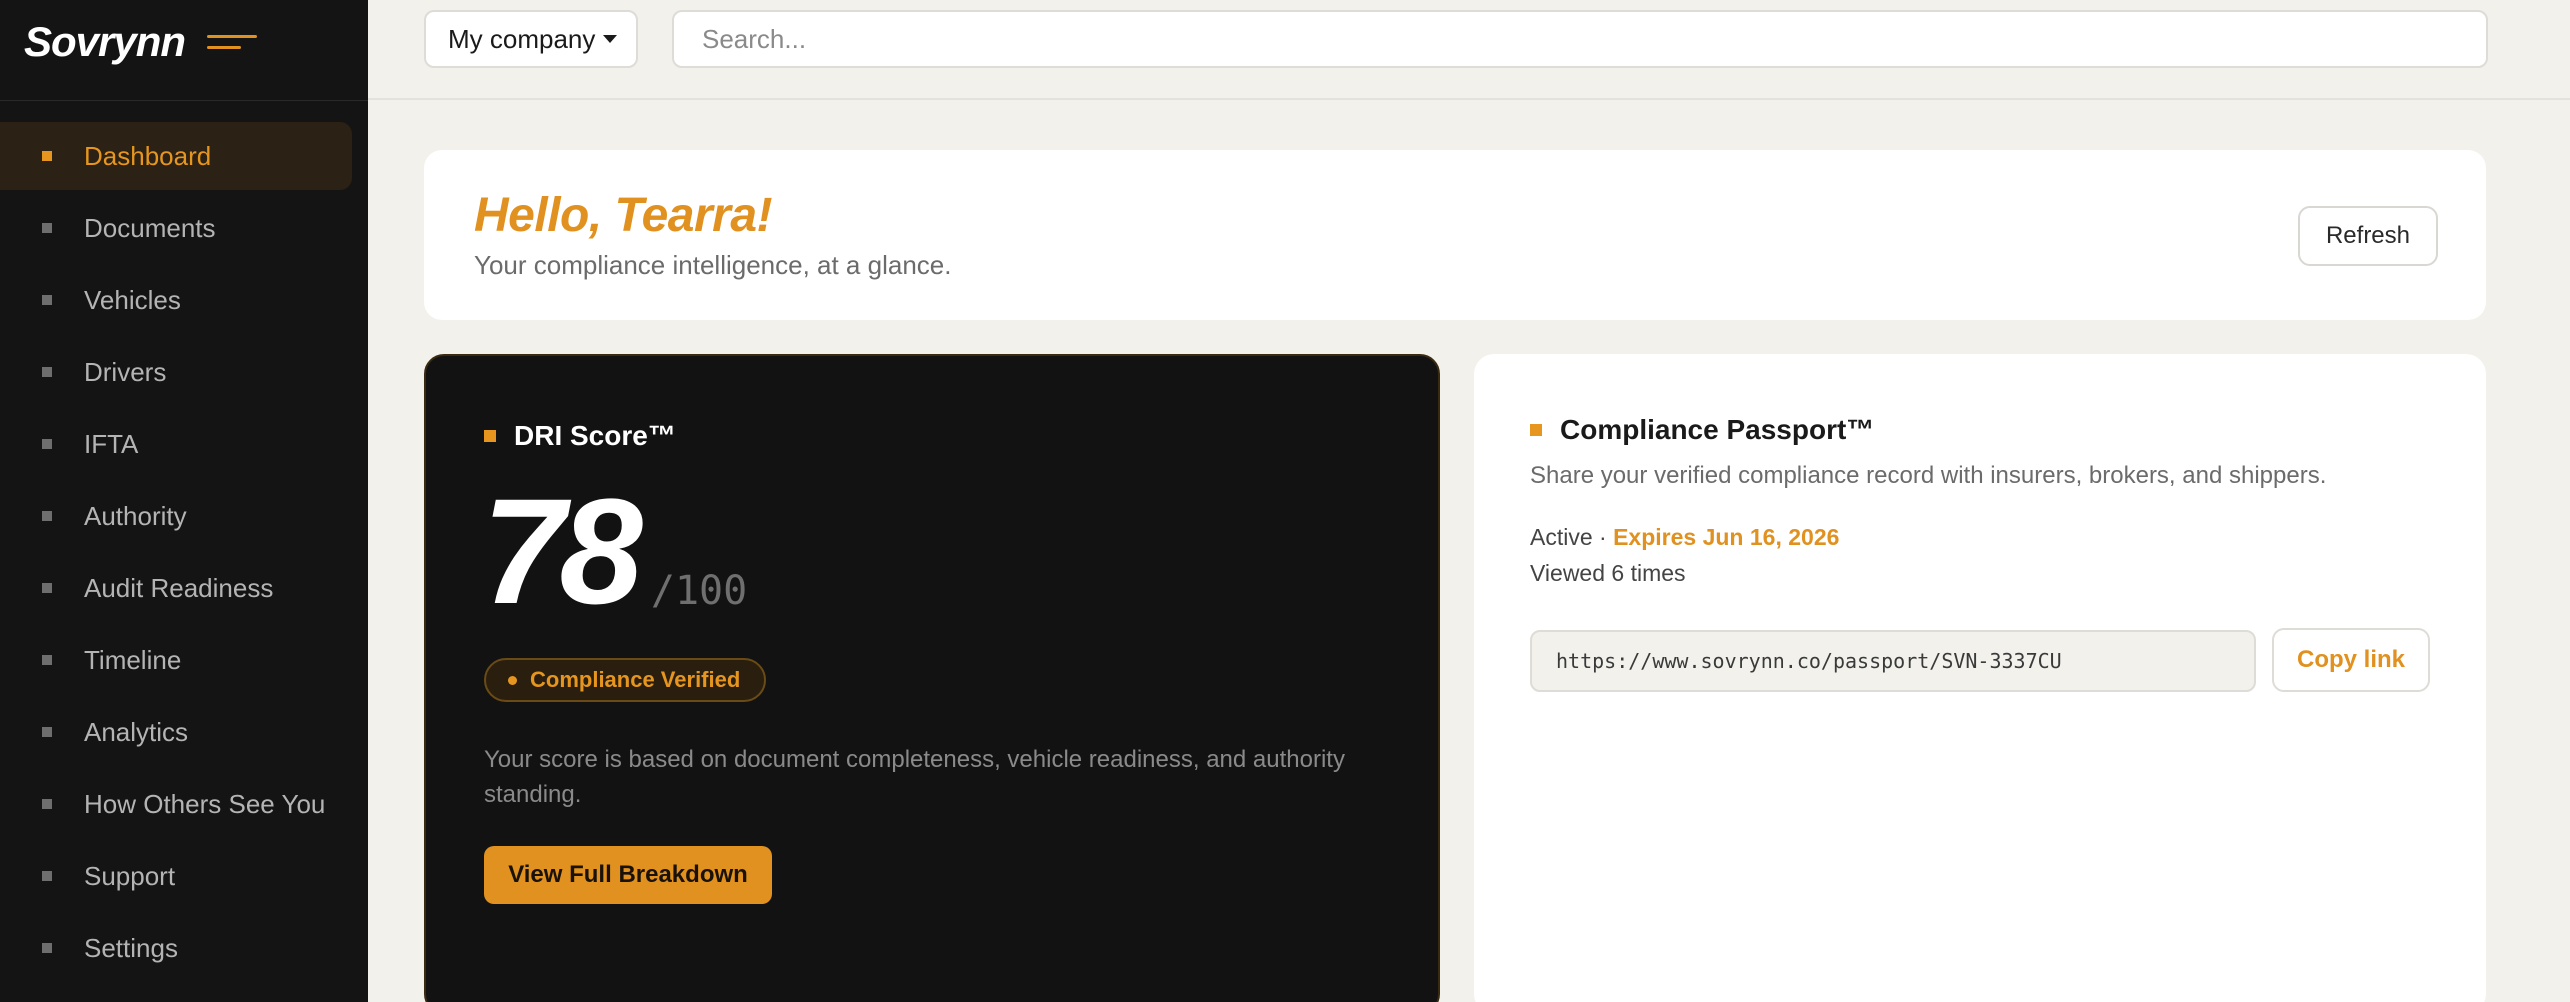 This screenshot has width=2570, height=1002. What do you see at coordinates (512, 680) in the screenshot?
I see `status-dot-icon` at bounding box center [512, 680].